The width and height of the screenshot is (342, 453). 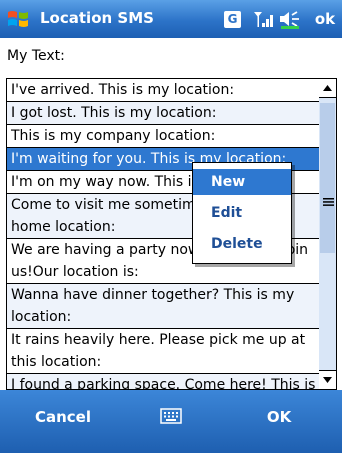 I want to click on ok-button: ok, so click(x=325, y=19).